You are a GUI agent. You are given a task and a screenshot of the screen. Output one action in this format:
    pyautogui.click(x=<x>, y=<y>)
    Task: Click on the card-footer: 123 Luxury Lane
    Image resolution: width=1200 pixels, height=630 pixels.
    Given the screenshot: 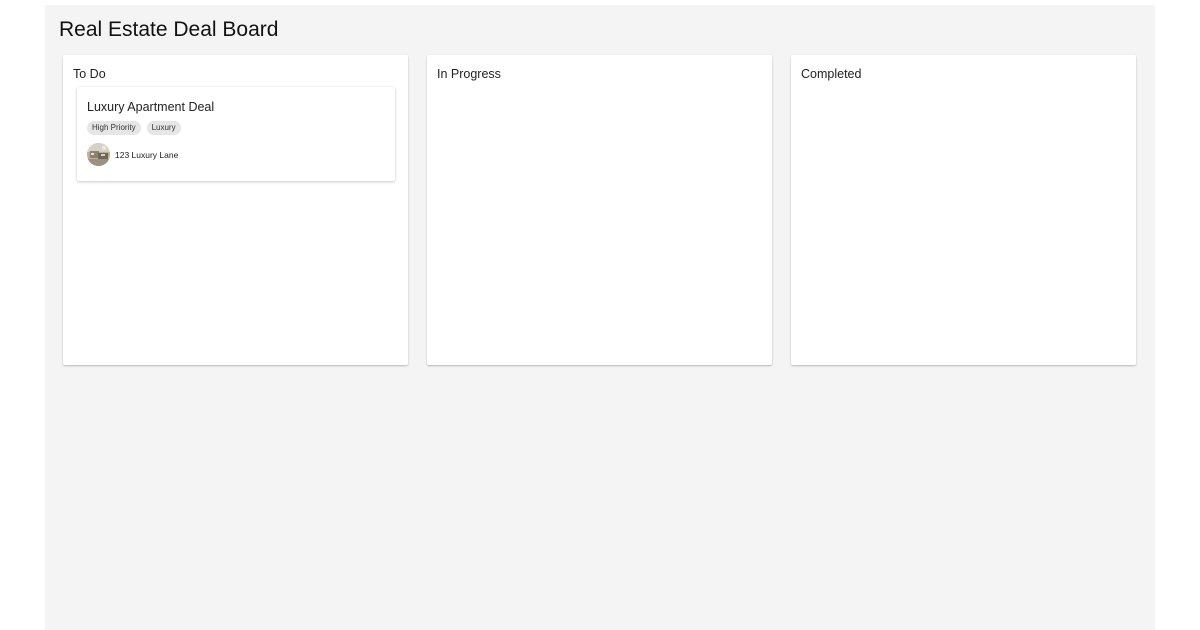 What is the action you would take?
    pyautogui.click(x=132, y=154)
    